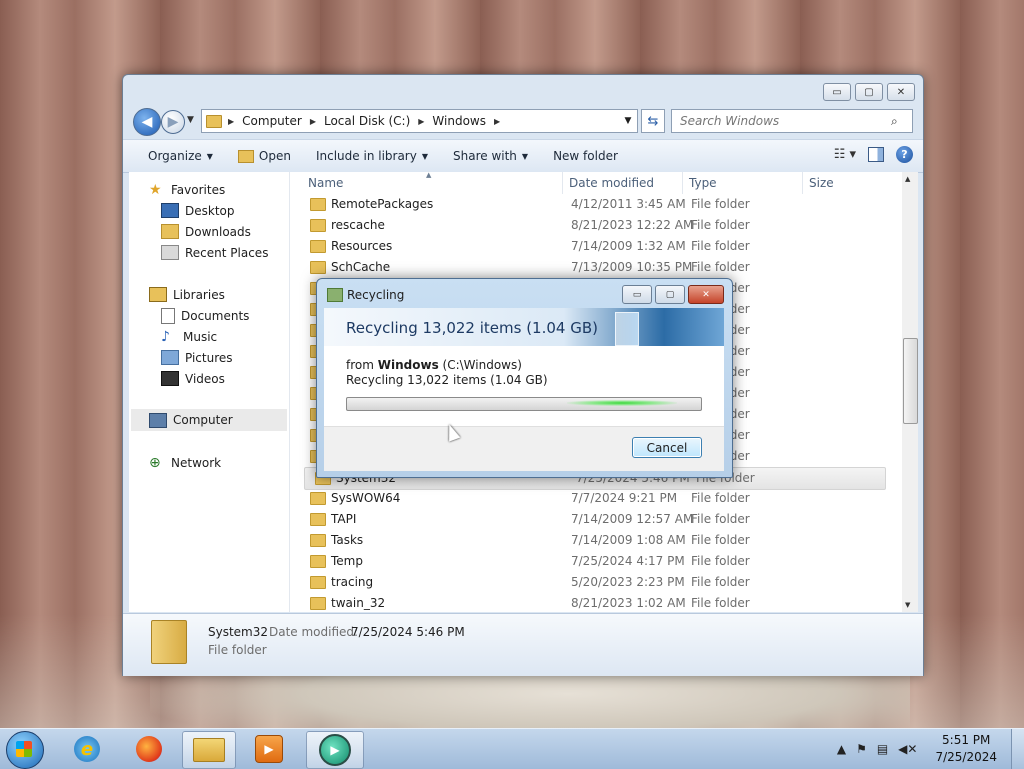 Image resolution: width=1024 pixels, height=769 pixels. What do you see at coordinates (490, 156) in the screenshot?
I see `share-with-button: Share with ▼` at bounding box center [490, 156].